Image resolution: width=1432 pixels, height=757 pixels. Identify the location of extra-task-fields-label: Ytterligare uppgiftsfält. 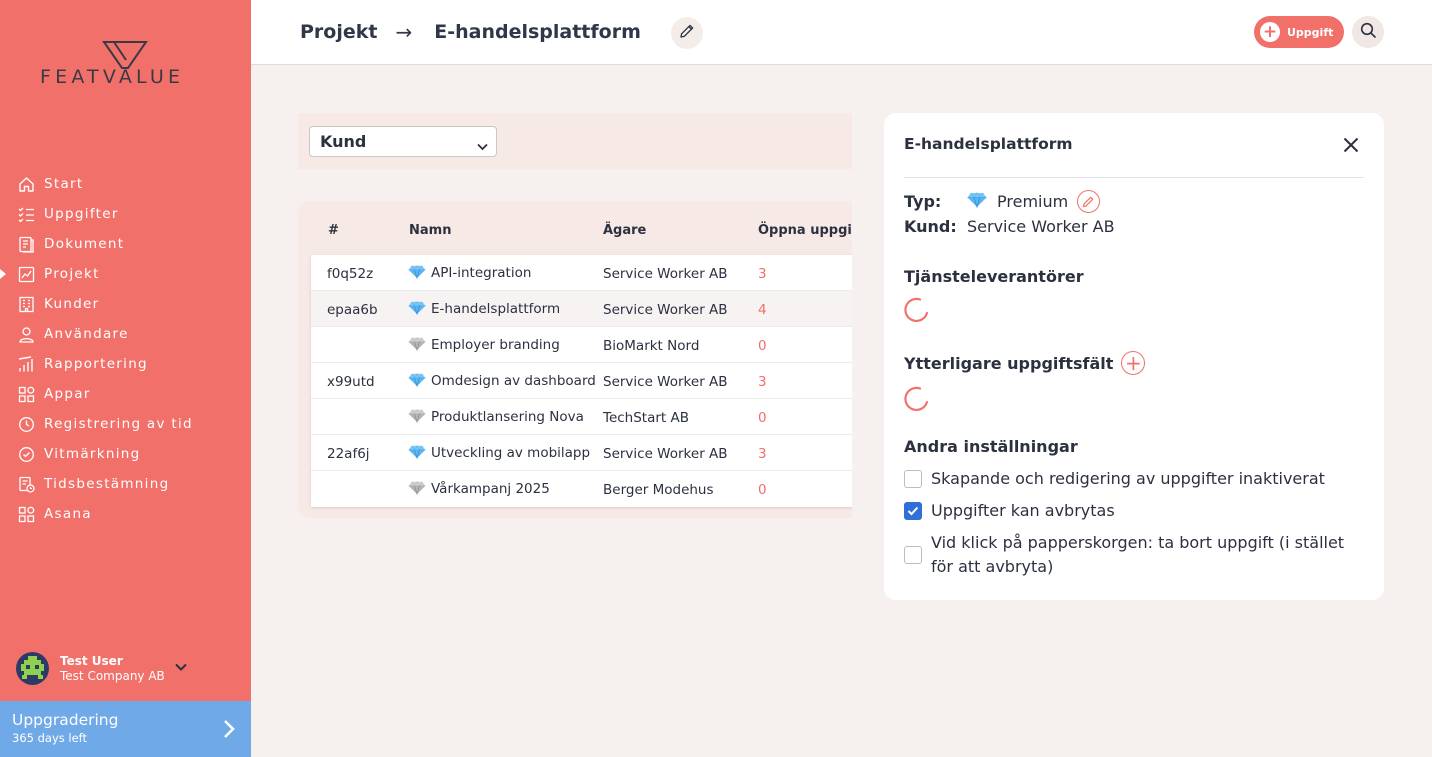
(1009, 363).